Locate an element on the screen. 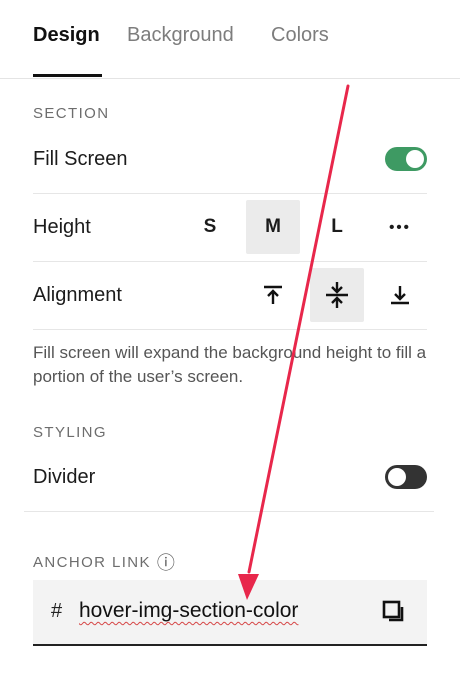  divider-toggle is located at coordinates (406, 477).